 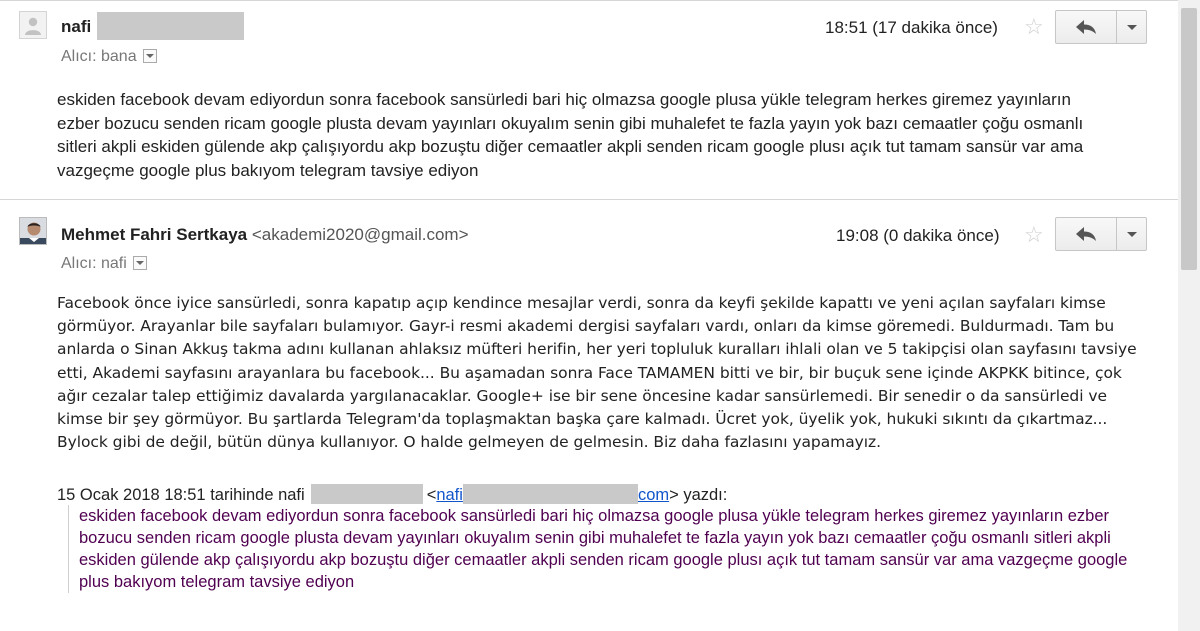 I want to click on message-time: 18:51 (17 dakika önce), so click(x=911, y=27).